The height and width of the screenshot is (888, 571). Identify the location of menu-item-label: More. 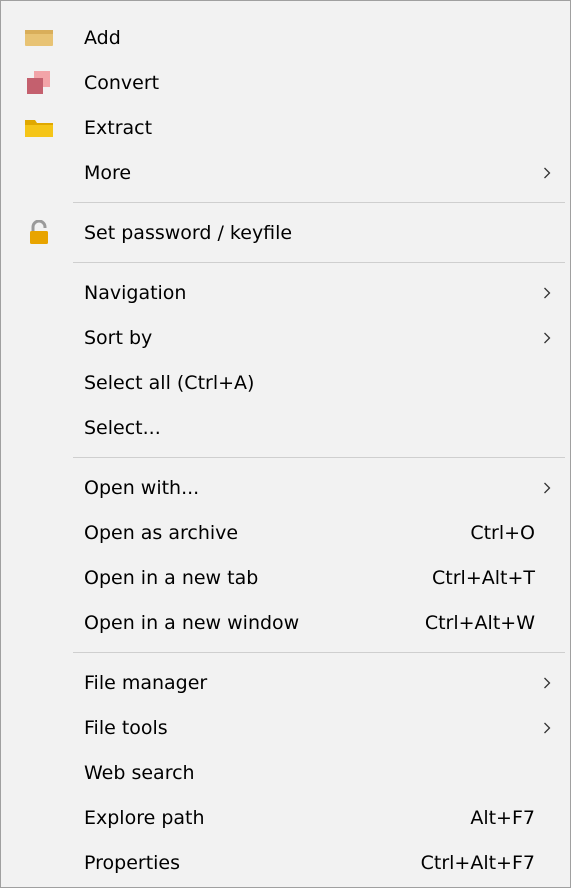
(108, 172).